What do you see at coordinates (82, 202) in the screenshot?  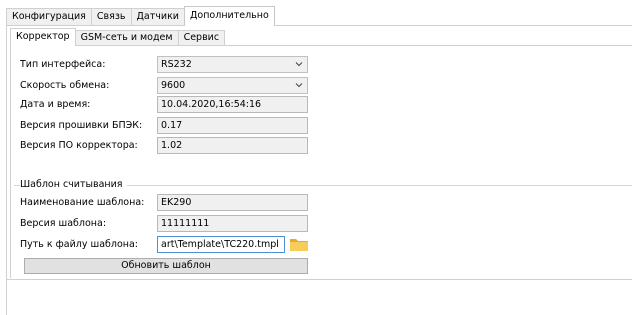 I see `template-name-label: Наименование шаблона:` at bounding box center [82, 202].